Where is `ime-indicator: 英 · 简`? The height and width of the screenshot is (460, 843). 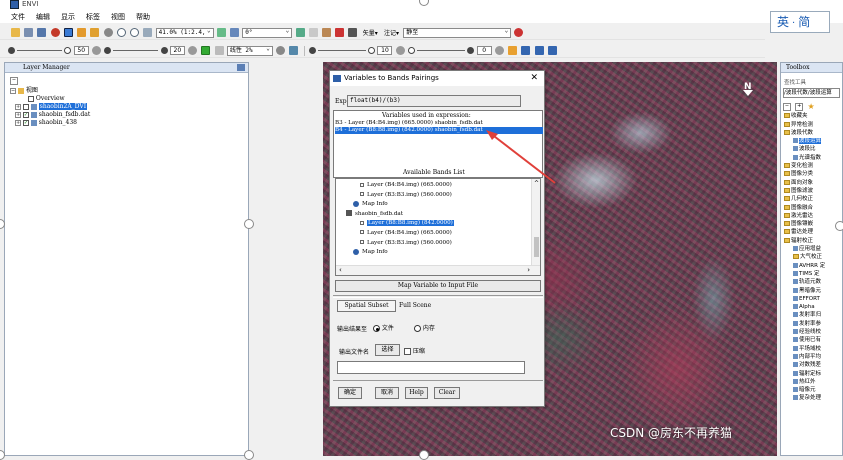 ime-indicator: 英 · 简 is located at coordinates (800, 22).